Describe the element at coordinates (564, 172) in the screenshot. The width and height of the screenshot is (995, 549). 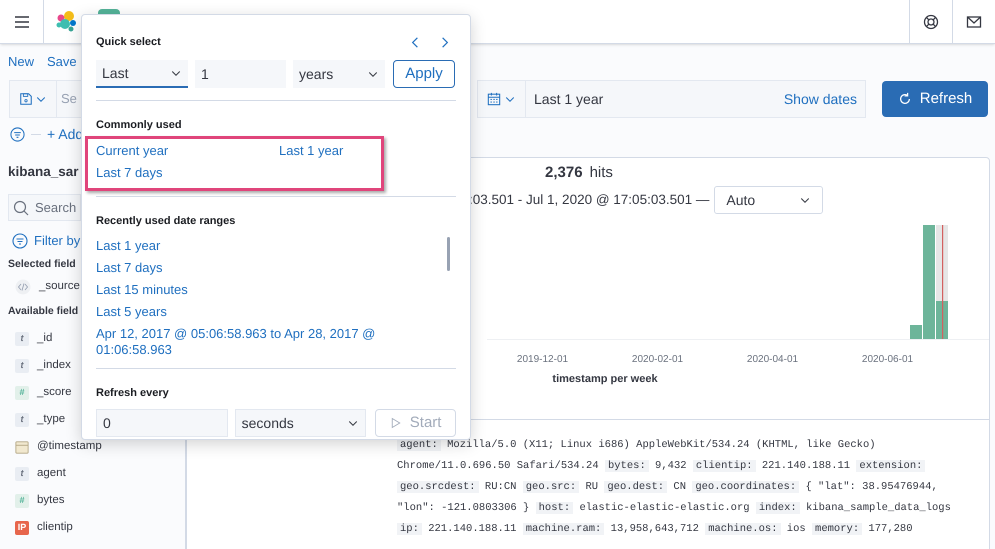
I see `hit-count: 2,376` at that location.